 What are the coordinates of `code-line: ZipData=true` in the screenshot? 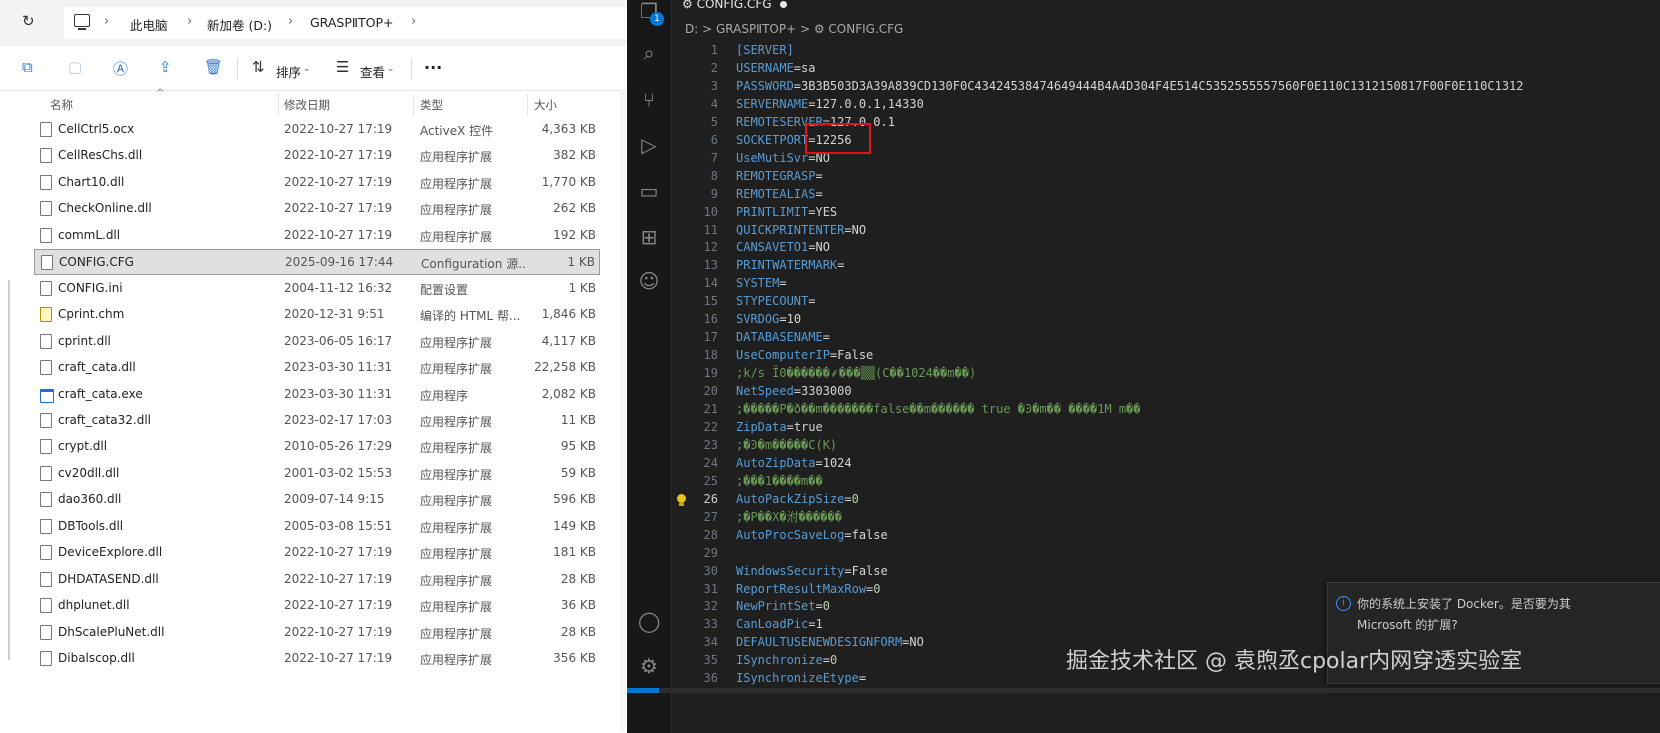 It's located at (779, 427).